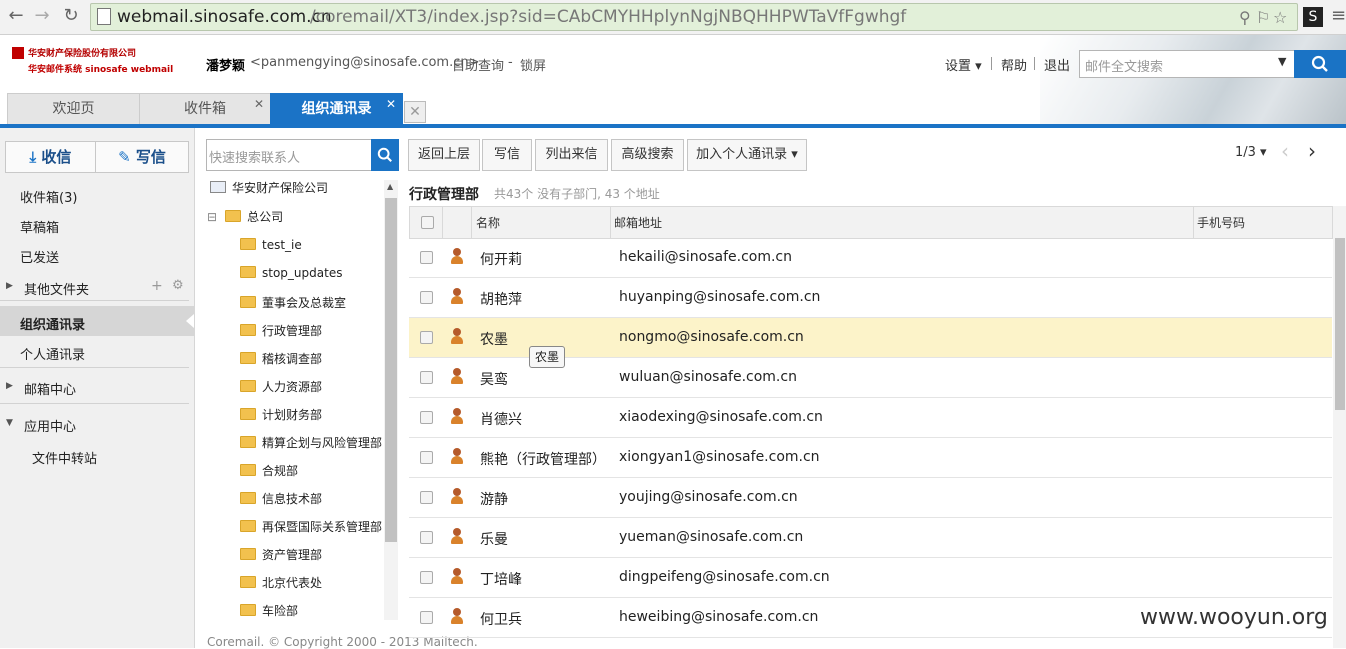 Image resolution: width=1346 pixels, height=649 pixels. Describe the element at coordinates (1187, 64) in the screenshot. I see `mail-search-input: 邮件全文搜索 ▼` at that location.